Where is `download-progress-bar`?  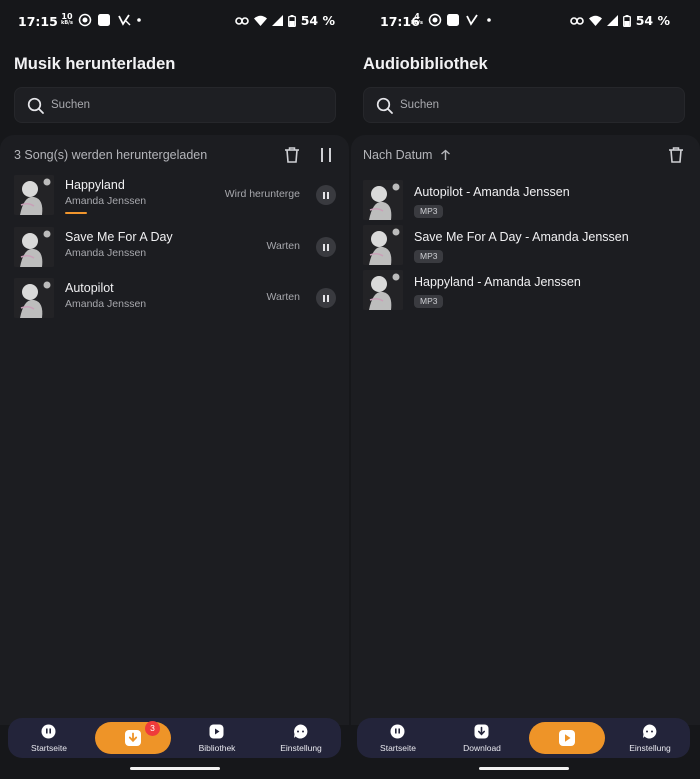
download-progress-bar is located at coordinates (76, 213).